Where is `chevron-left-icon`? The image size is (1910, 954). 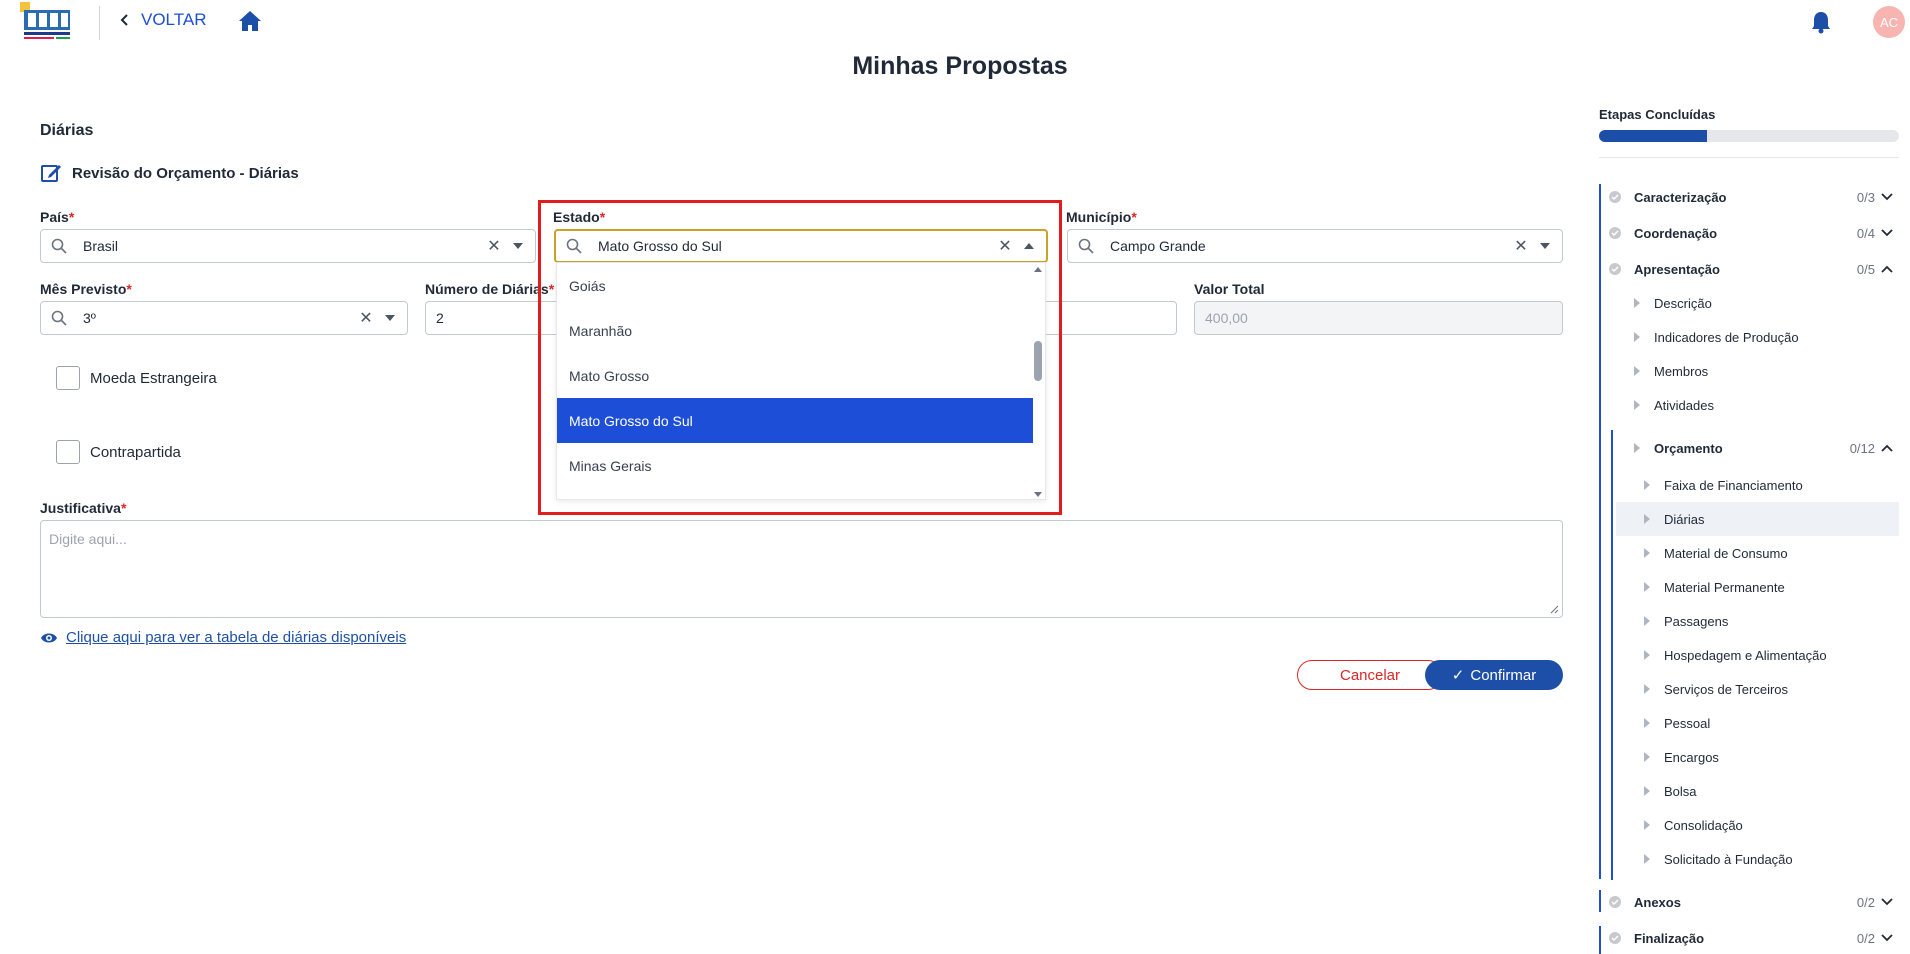 chevron-left-icon is located at coordinates (124, 20).